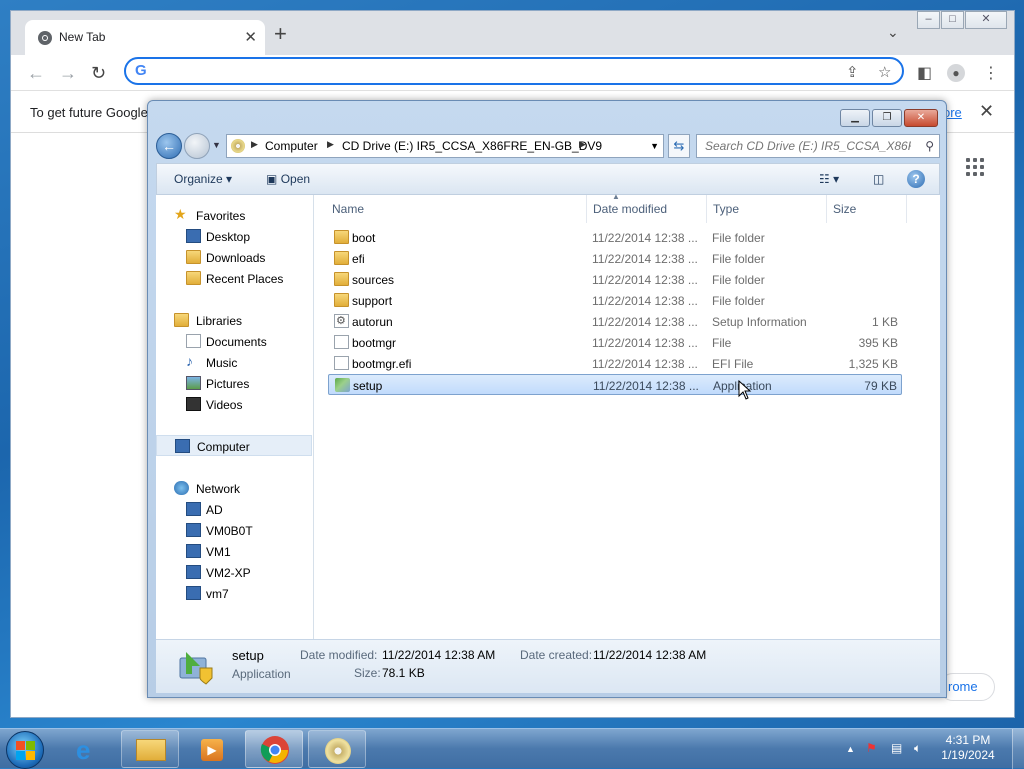  I want to click on chrome-close-button: ✕, so click(986, 20).